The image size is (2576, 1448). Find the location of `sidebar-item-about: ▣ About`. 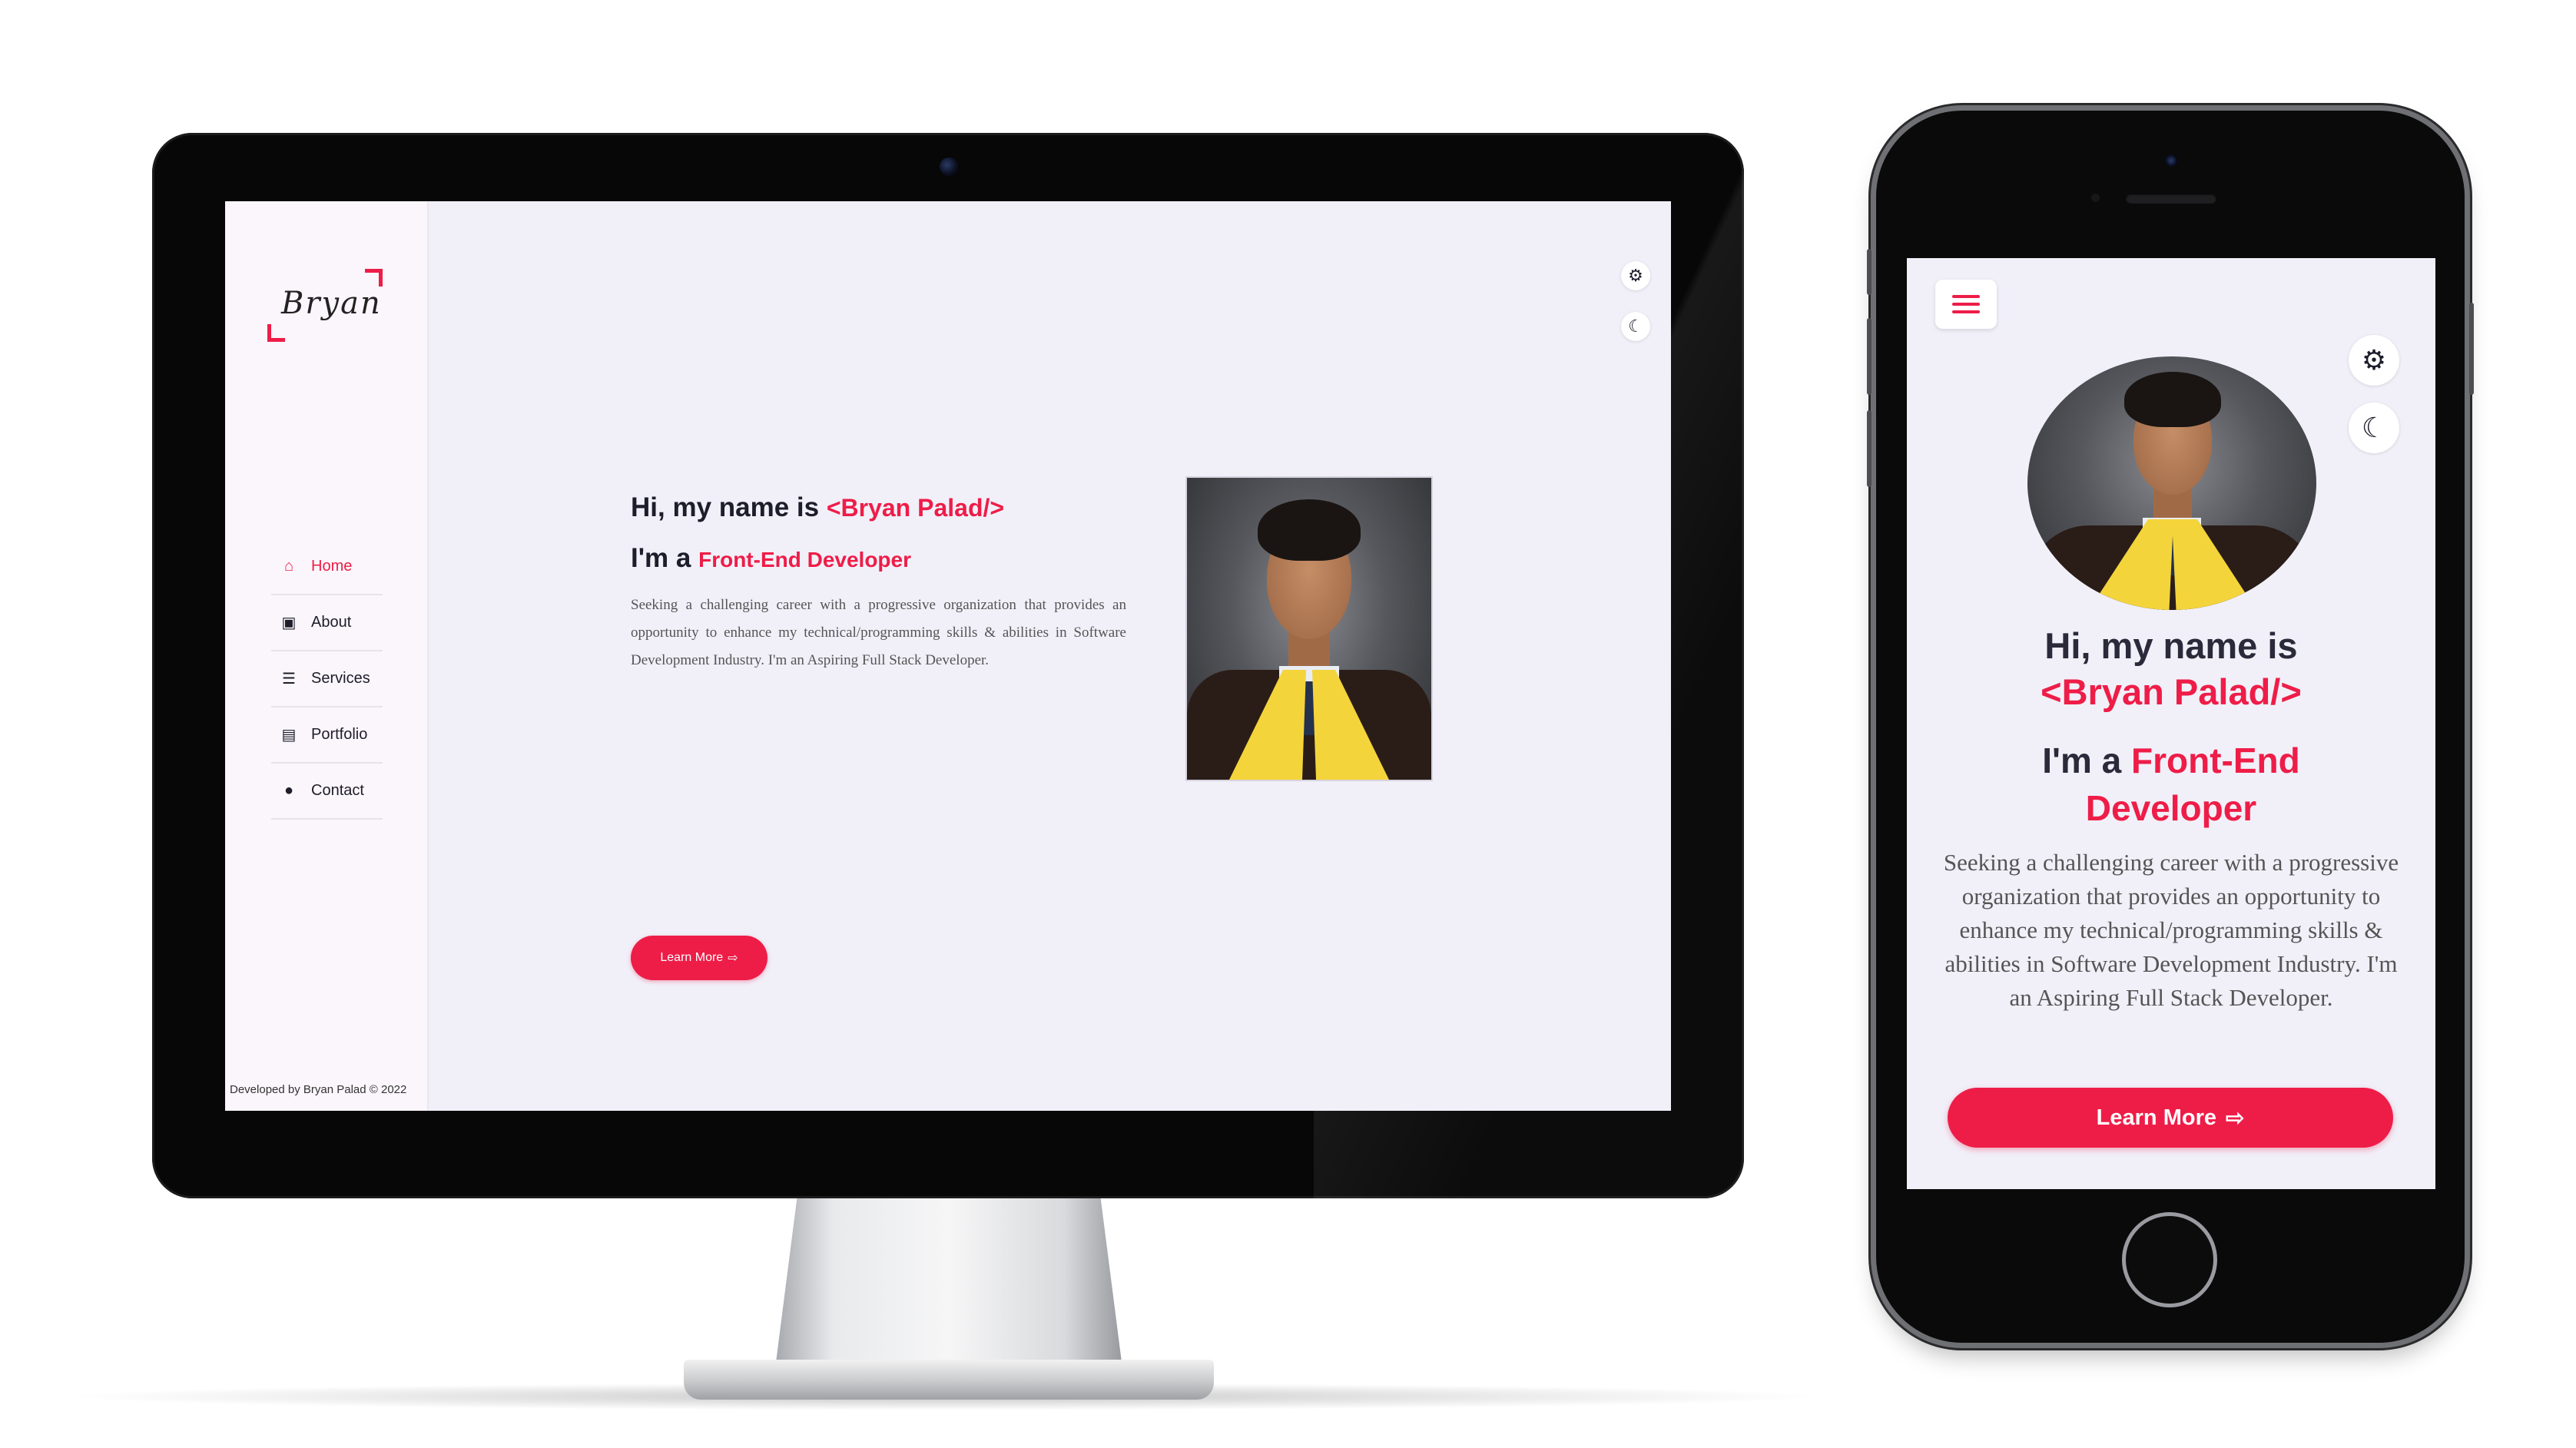

sidebar-item-about: ▣ About is located at coordinates (327, 623).